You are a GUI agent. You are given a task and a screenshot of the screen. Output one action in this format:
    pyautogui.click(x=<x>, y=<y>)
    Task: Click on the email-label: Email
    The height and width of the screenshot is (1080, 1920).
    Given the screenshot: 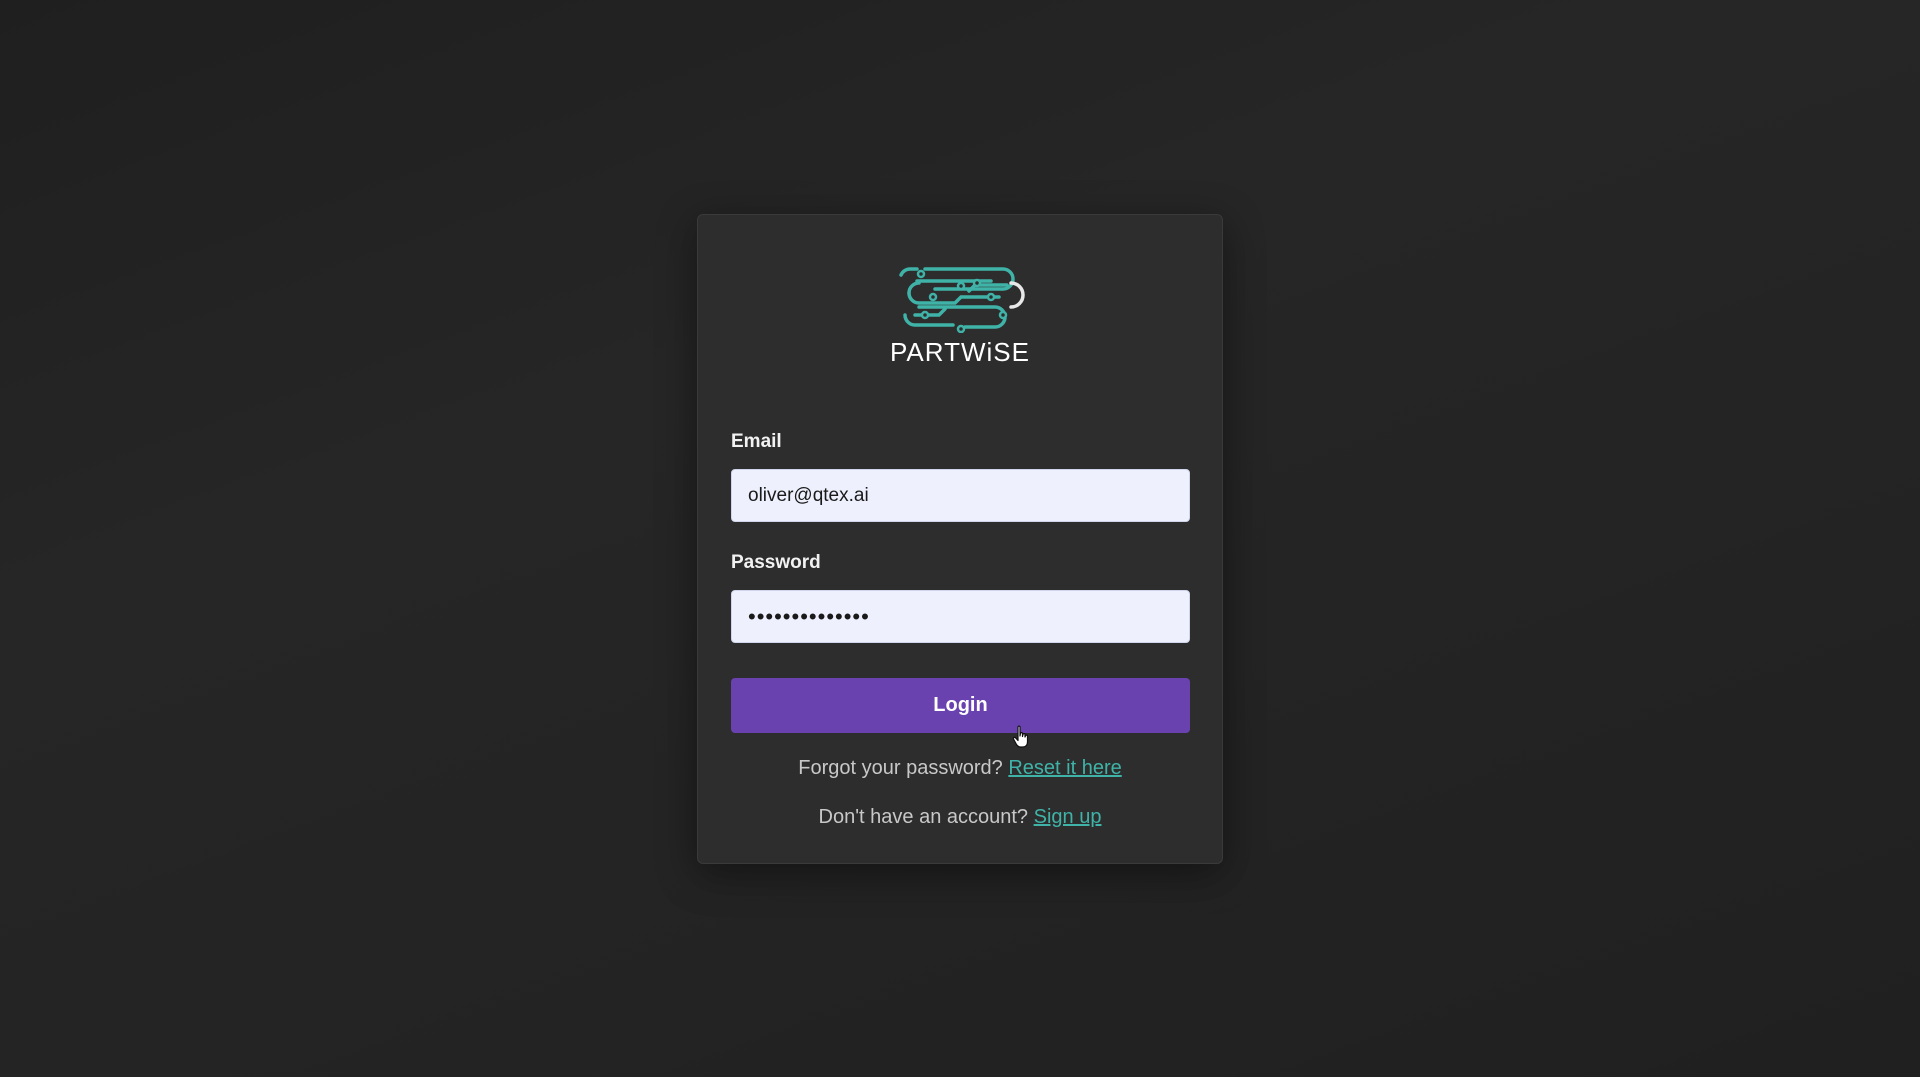 What is the action you would take?
    pyautogui.click(x=756, y=441)
    